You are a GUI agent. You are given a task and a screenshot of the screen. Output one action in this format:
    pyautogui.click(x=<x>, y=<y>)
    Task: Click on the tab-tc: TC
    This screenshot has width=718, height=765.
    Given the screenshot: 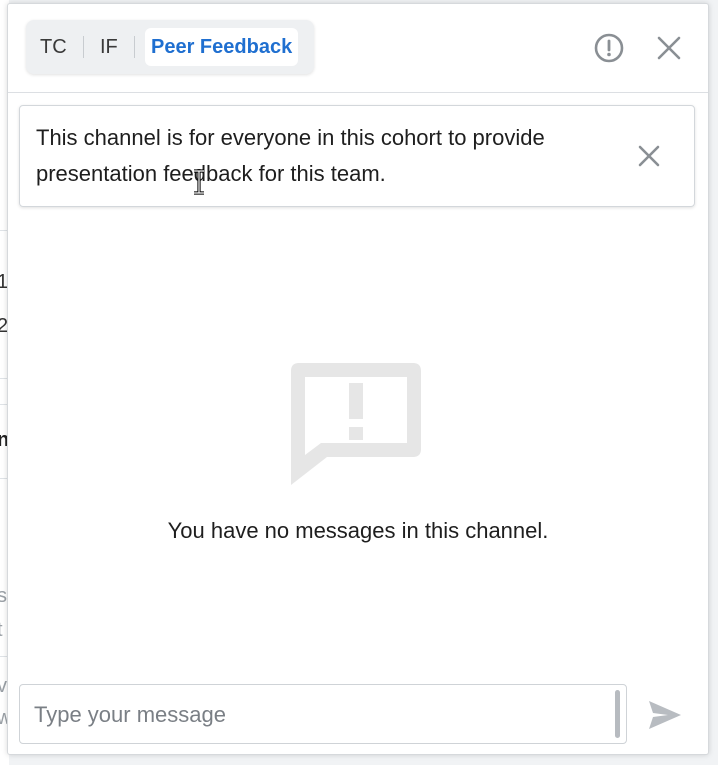 What is the action you would take?
    pyautogui.click(x=53, y=47)
    